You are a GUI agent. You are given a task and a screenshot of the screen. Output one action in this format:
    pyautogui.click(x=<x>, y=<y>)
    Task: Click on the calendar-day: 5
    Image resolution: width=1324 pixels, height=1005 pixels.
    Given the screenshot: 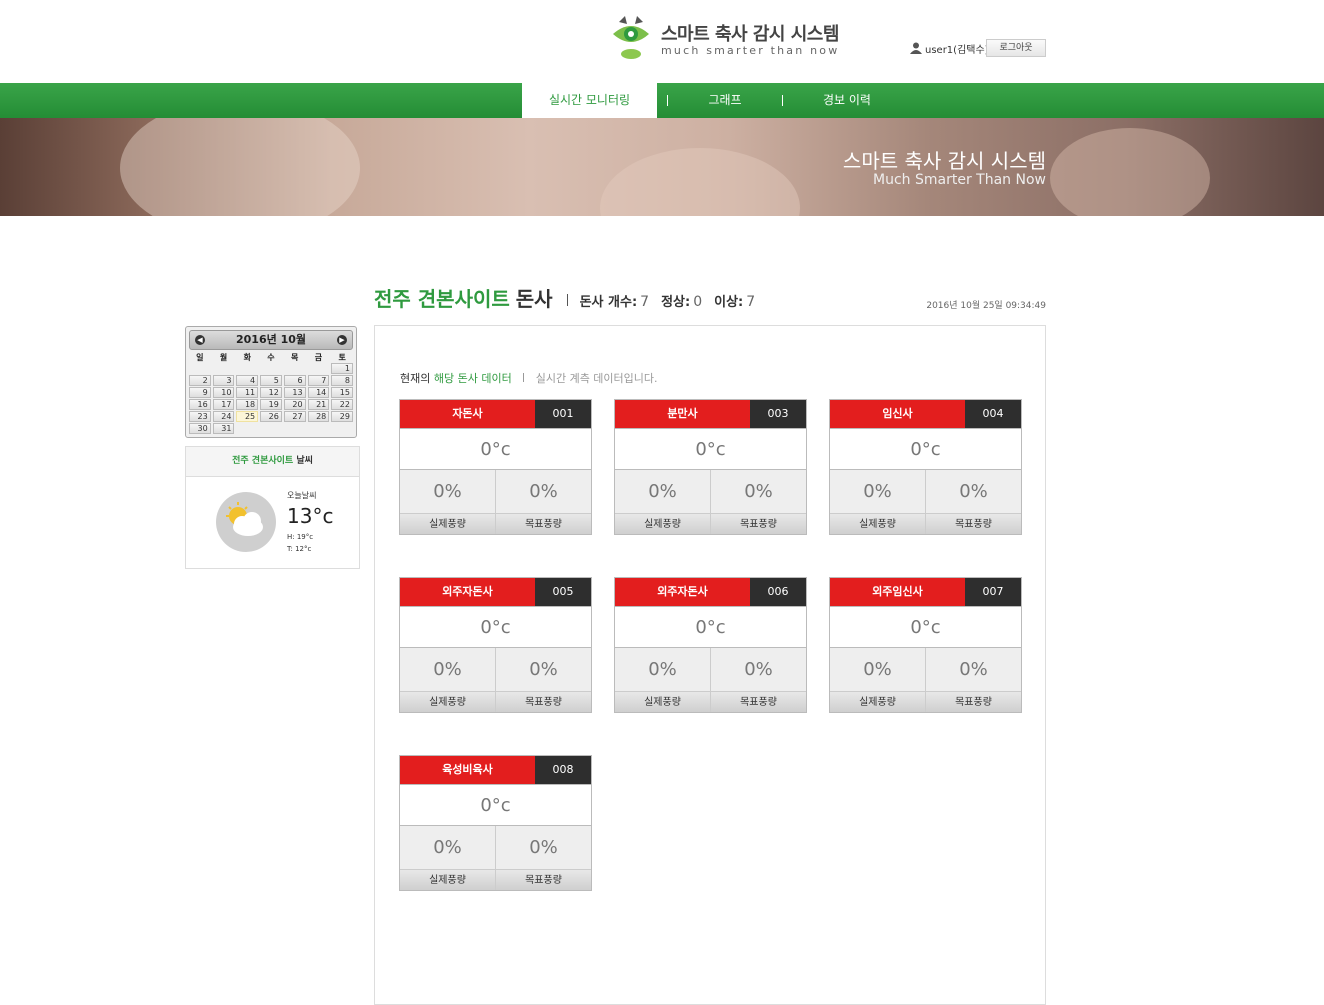 What is the action you would take?
    pyautogui.click(x=271, y=380)
    